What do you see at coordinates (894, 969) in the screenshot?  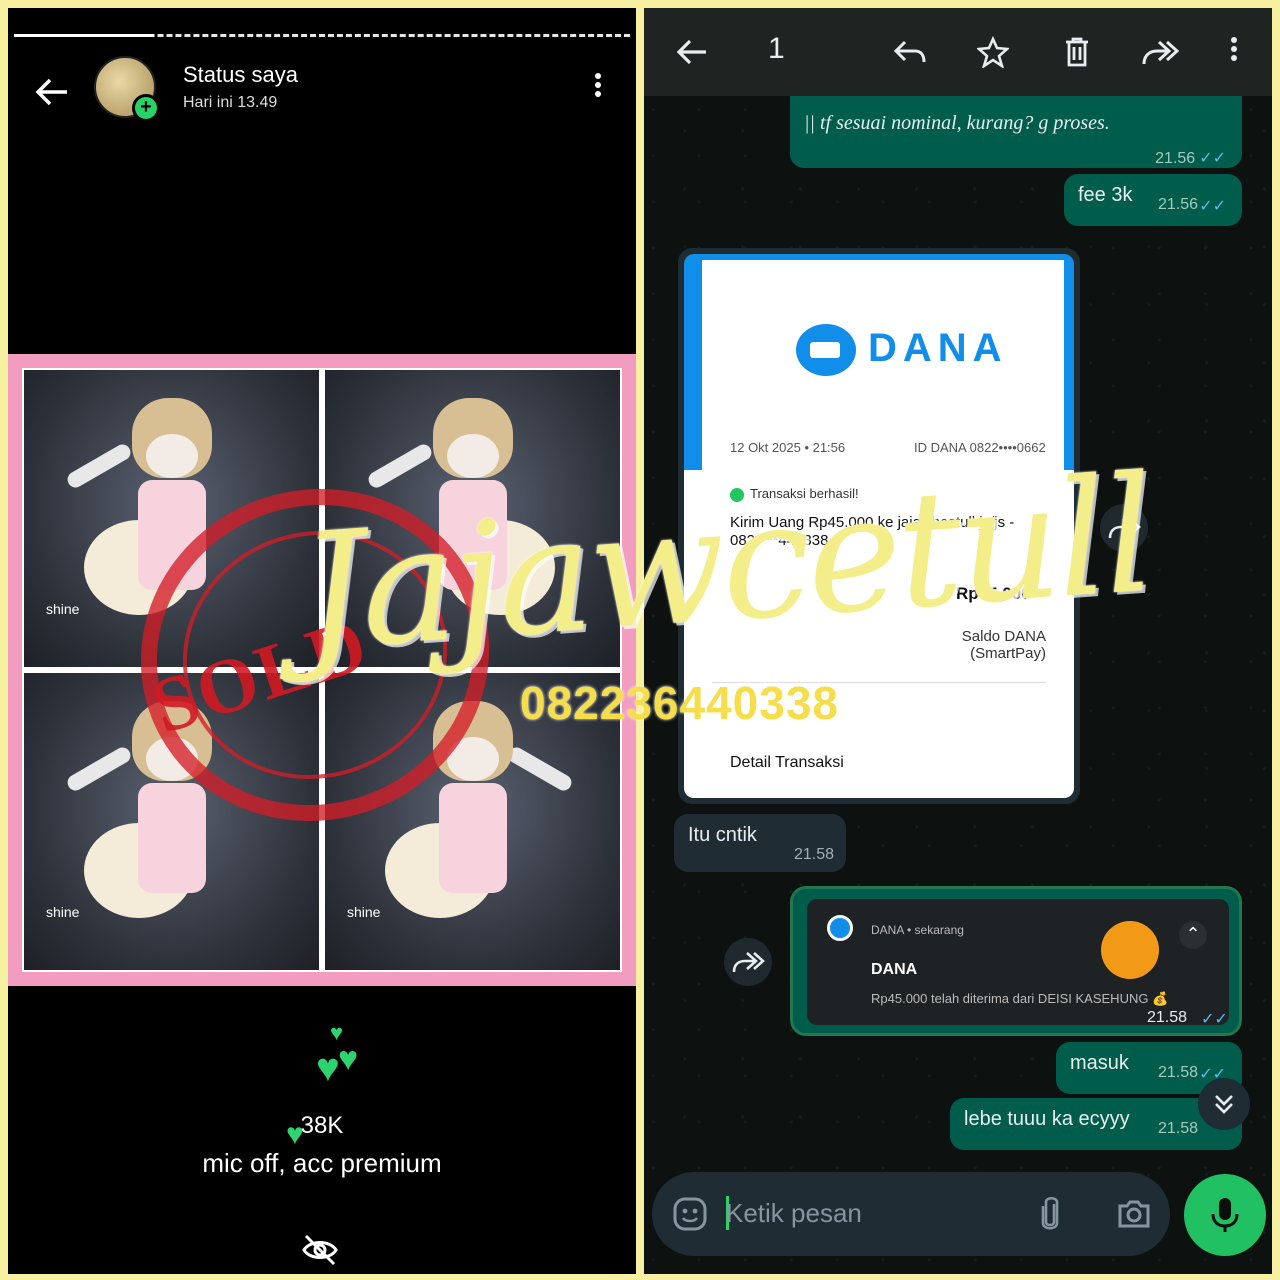 I see `notification-title: DANA` at bounding box center [894, 969].